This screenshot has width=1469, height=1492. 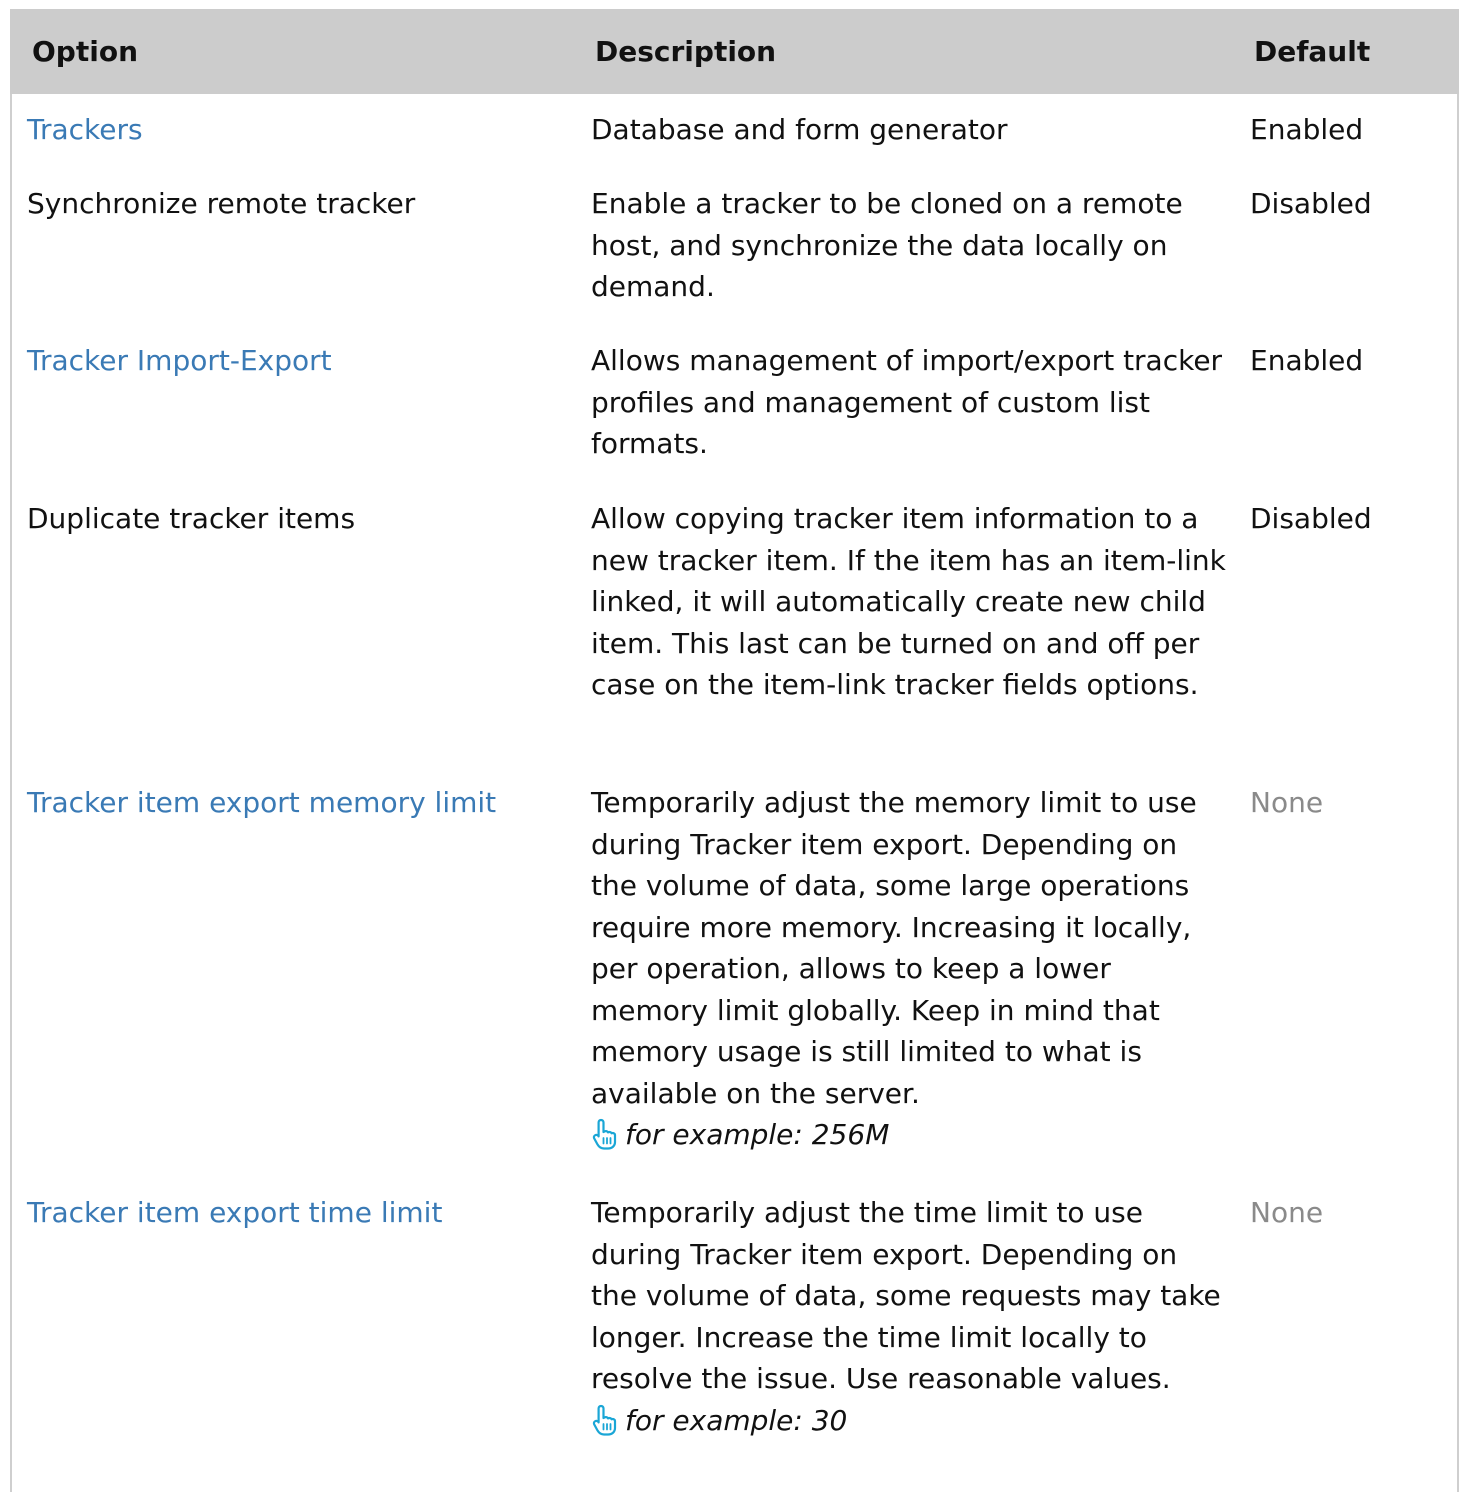 What do you see at coordinates (297, 130) in the screenshot?
I see `option-link-trackers: Trackers` at bounding box center [297, 130].